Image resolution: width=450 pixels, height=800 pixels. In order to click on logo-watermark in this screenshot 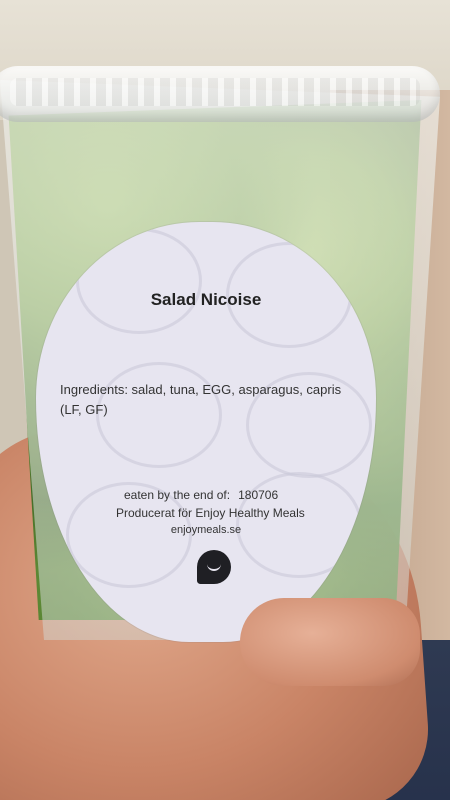, I will do `click(139, 281)`.